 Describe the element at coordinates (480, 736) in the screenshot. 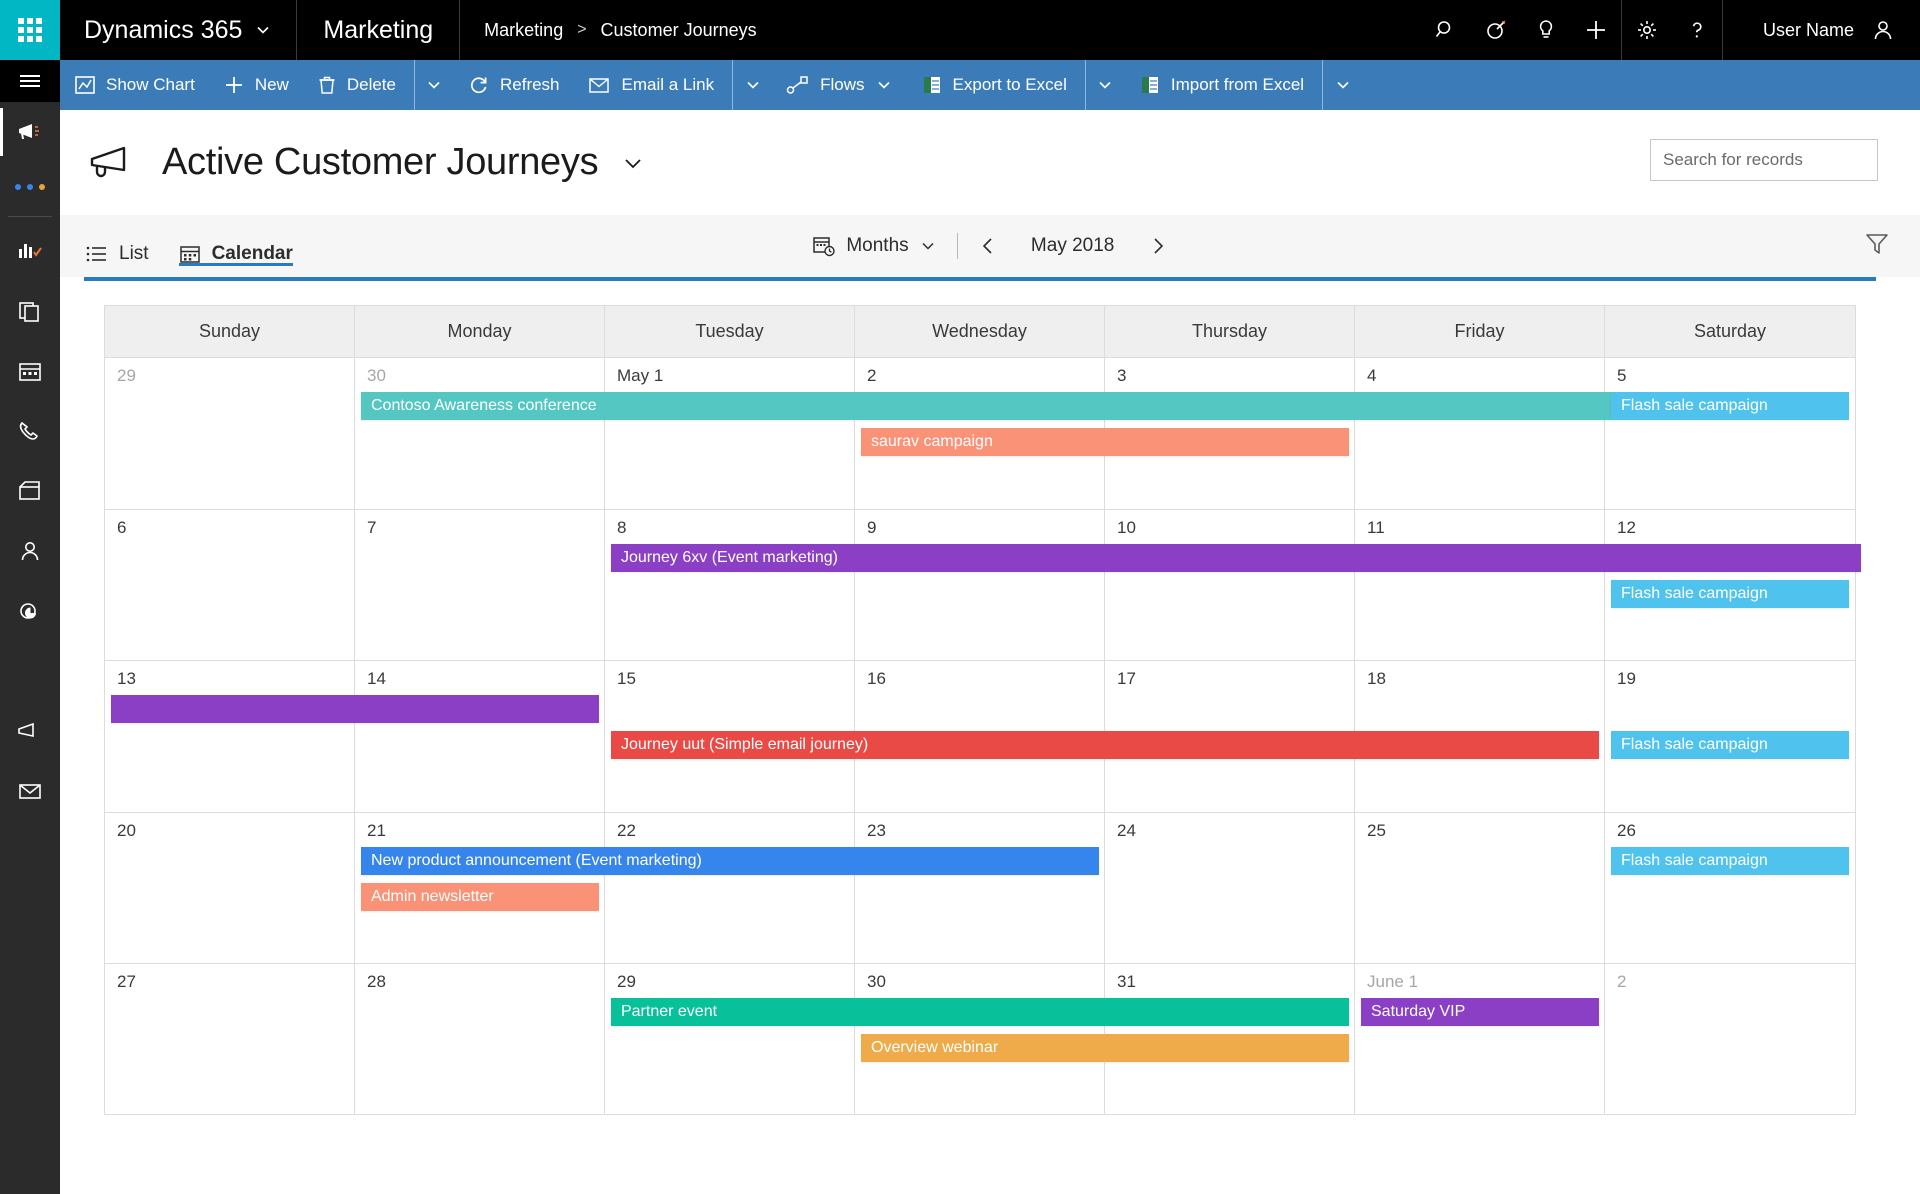

I see `calendar-day-cell: 14` at that location.